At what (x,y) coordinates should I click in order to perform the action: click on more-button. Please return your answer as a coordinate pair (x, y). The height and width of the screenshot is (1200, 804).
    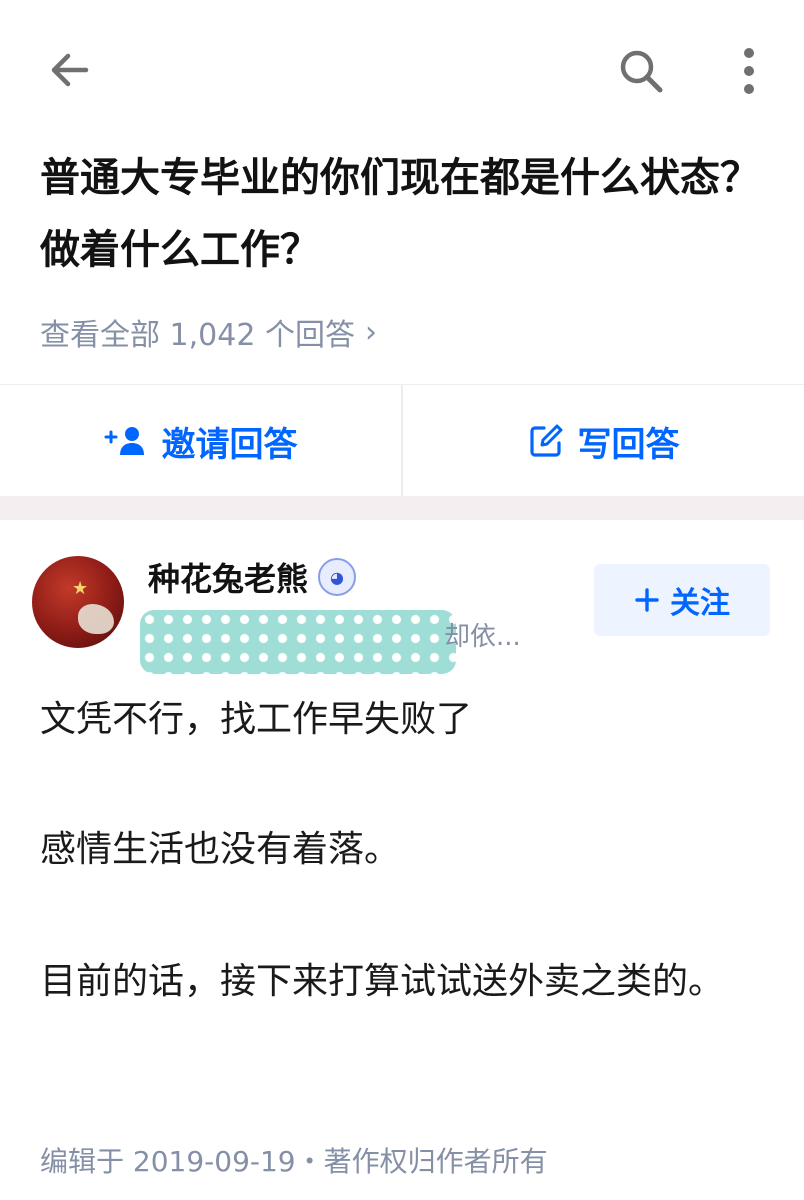
    Looking at the image, I should click on (749, 71).